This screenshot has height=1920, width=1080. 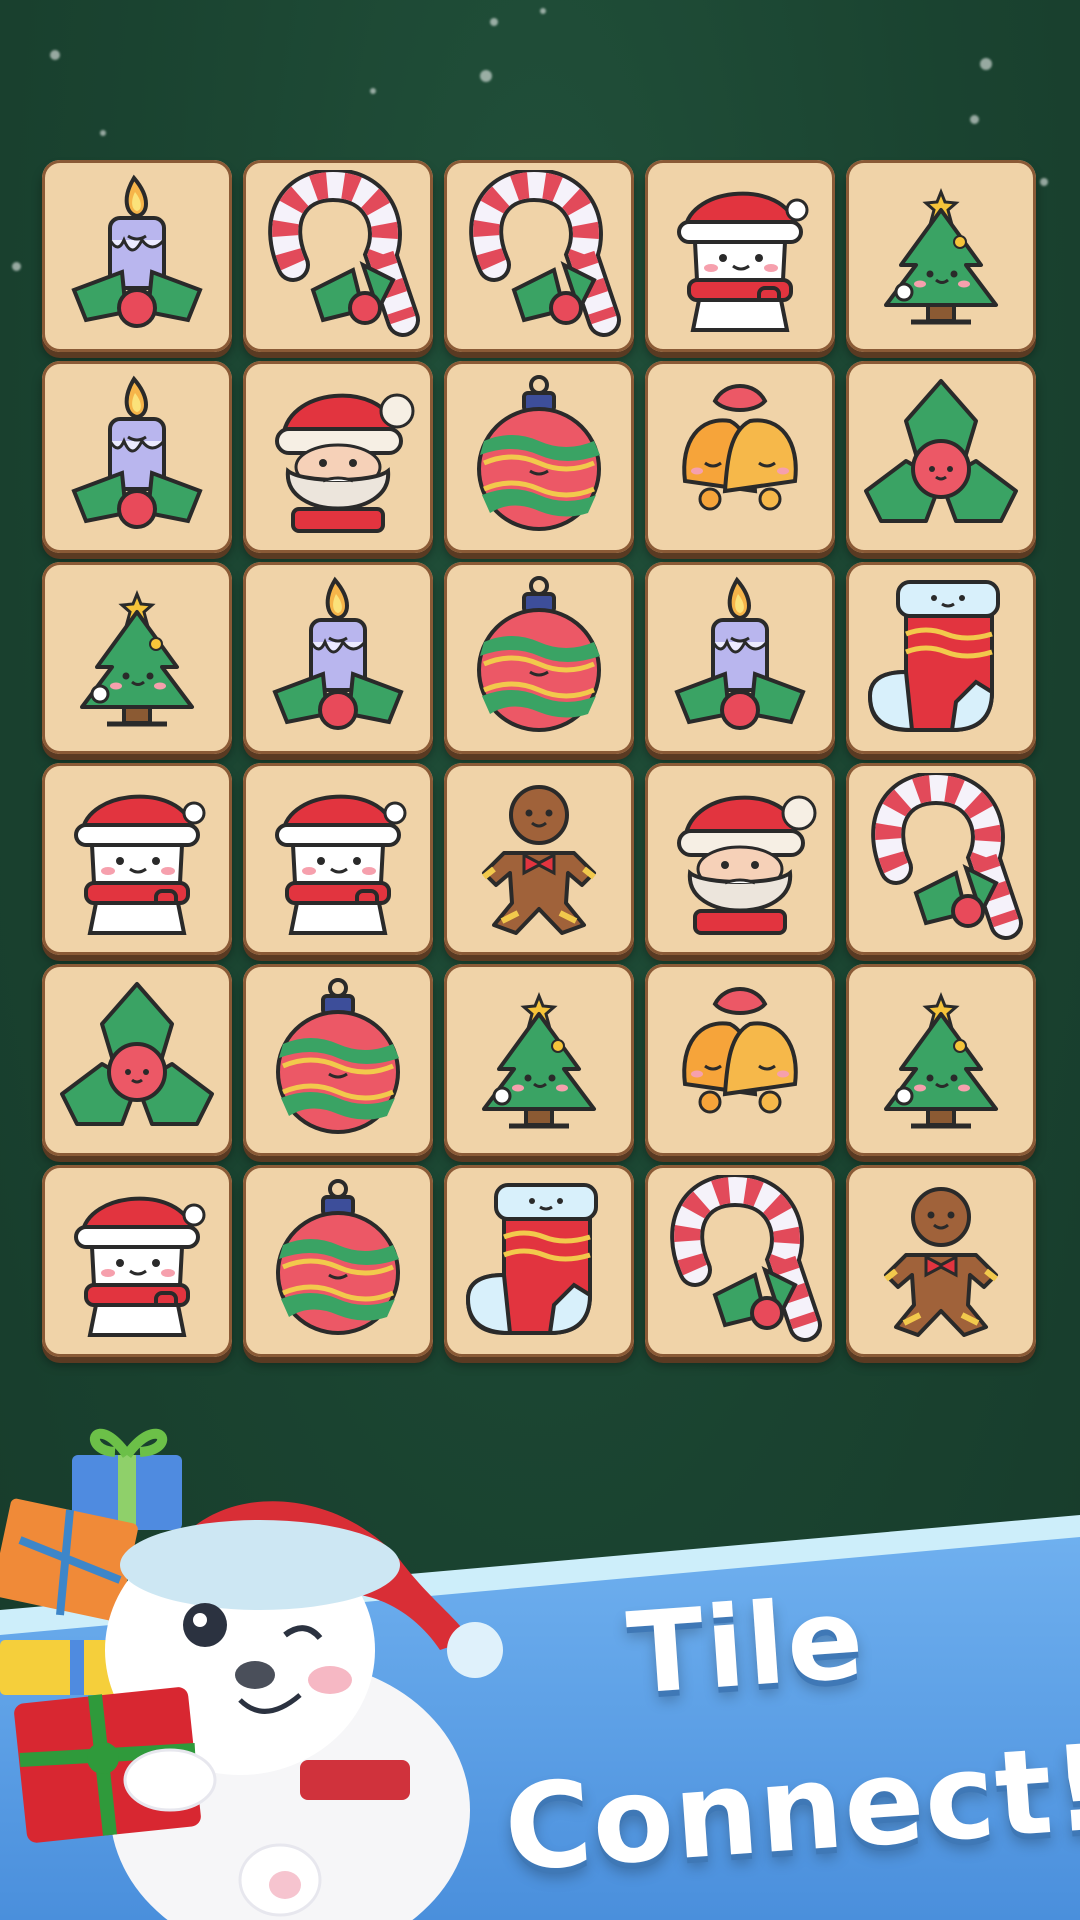 I want to click on polar-bear-icon, so click(x=251, y=1674).